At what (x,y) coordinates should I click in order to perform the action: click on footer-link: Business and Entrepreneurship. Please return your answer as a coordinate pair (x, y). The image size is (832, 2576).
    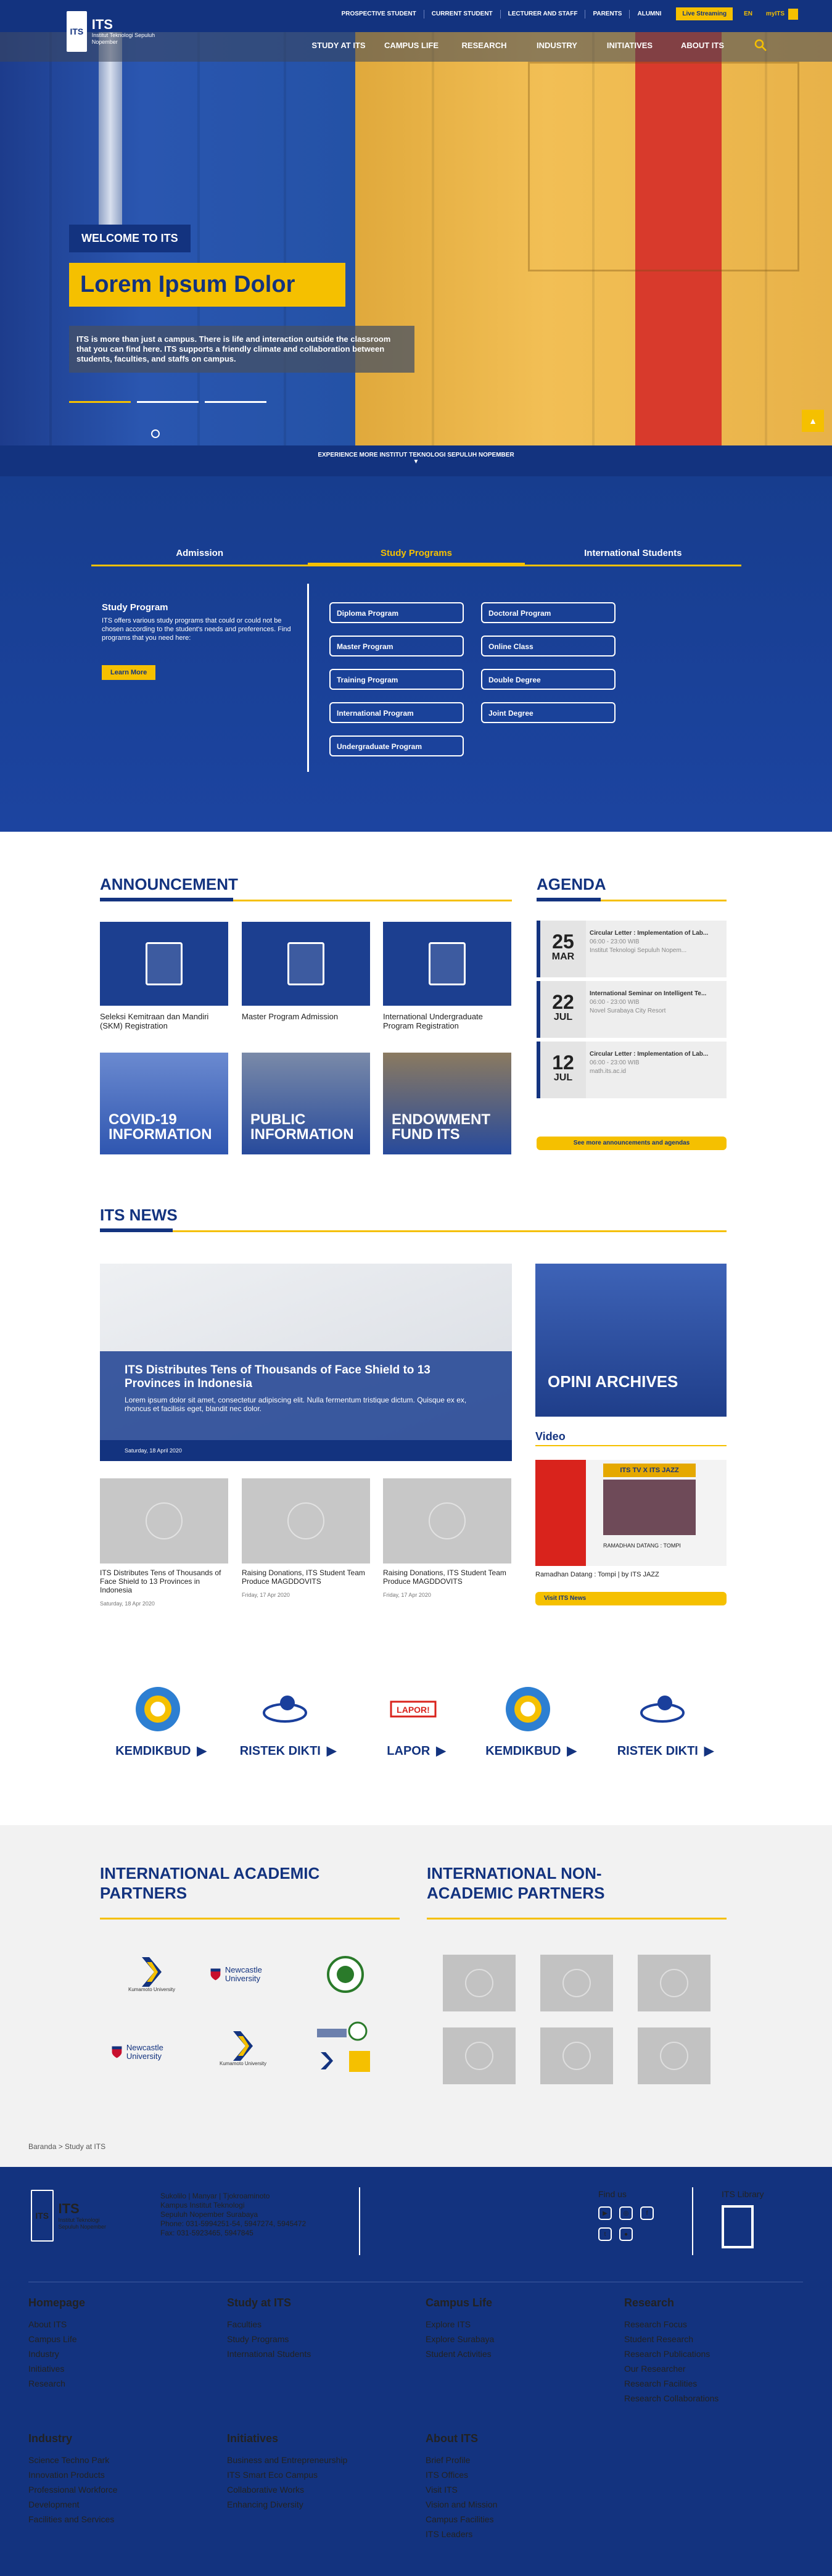
    Looking at the image, I should click on (298, 2460).